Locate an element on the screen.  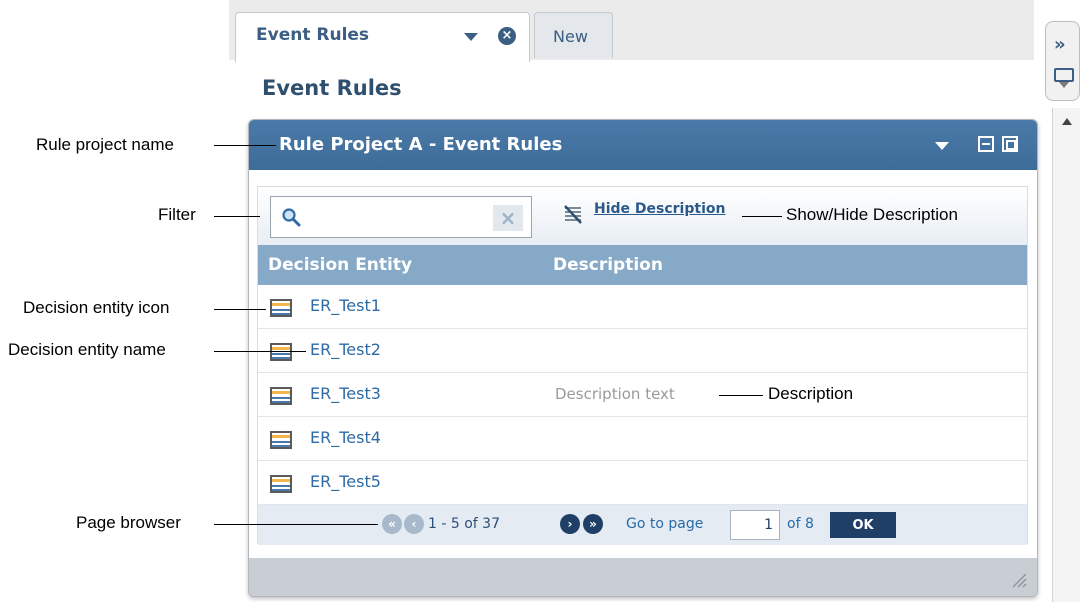
tab-new: New is located at coordinates (573, 35).